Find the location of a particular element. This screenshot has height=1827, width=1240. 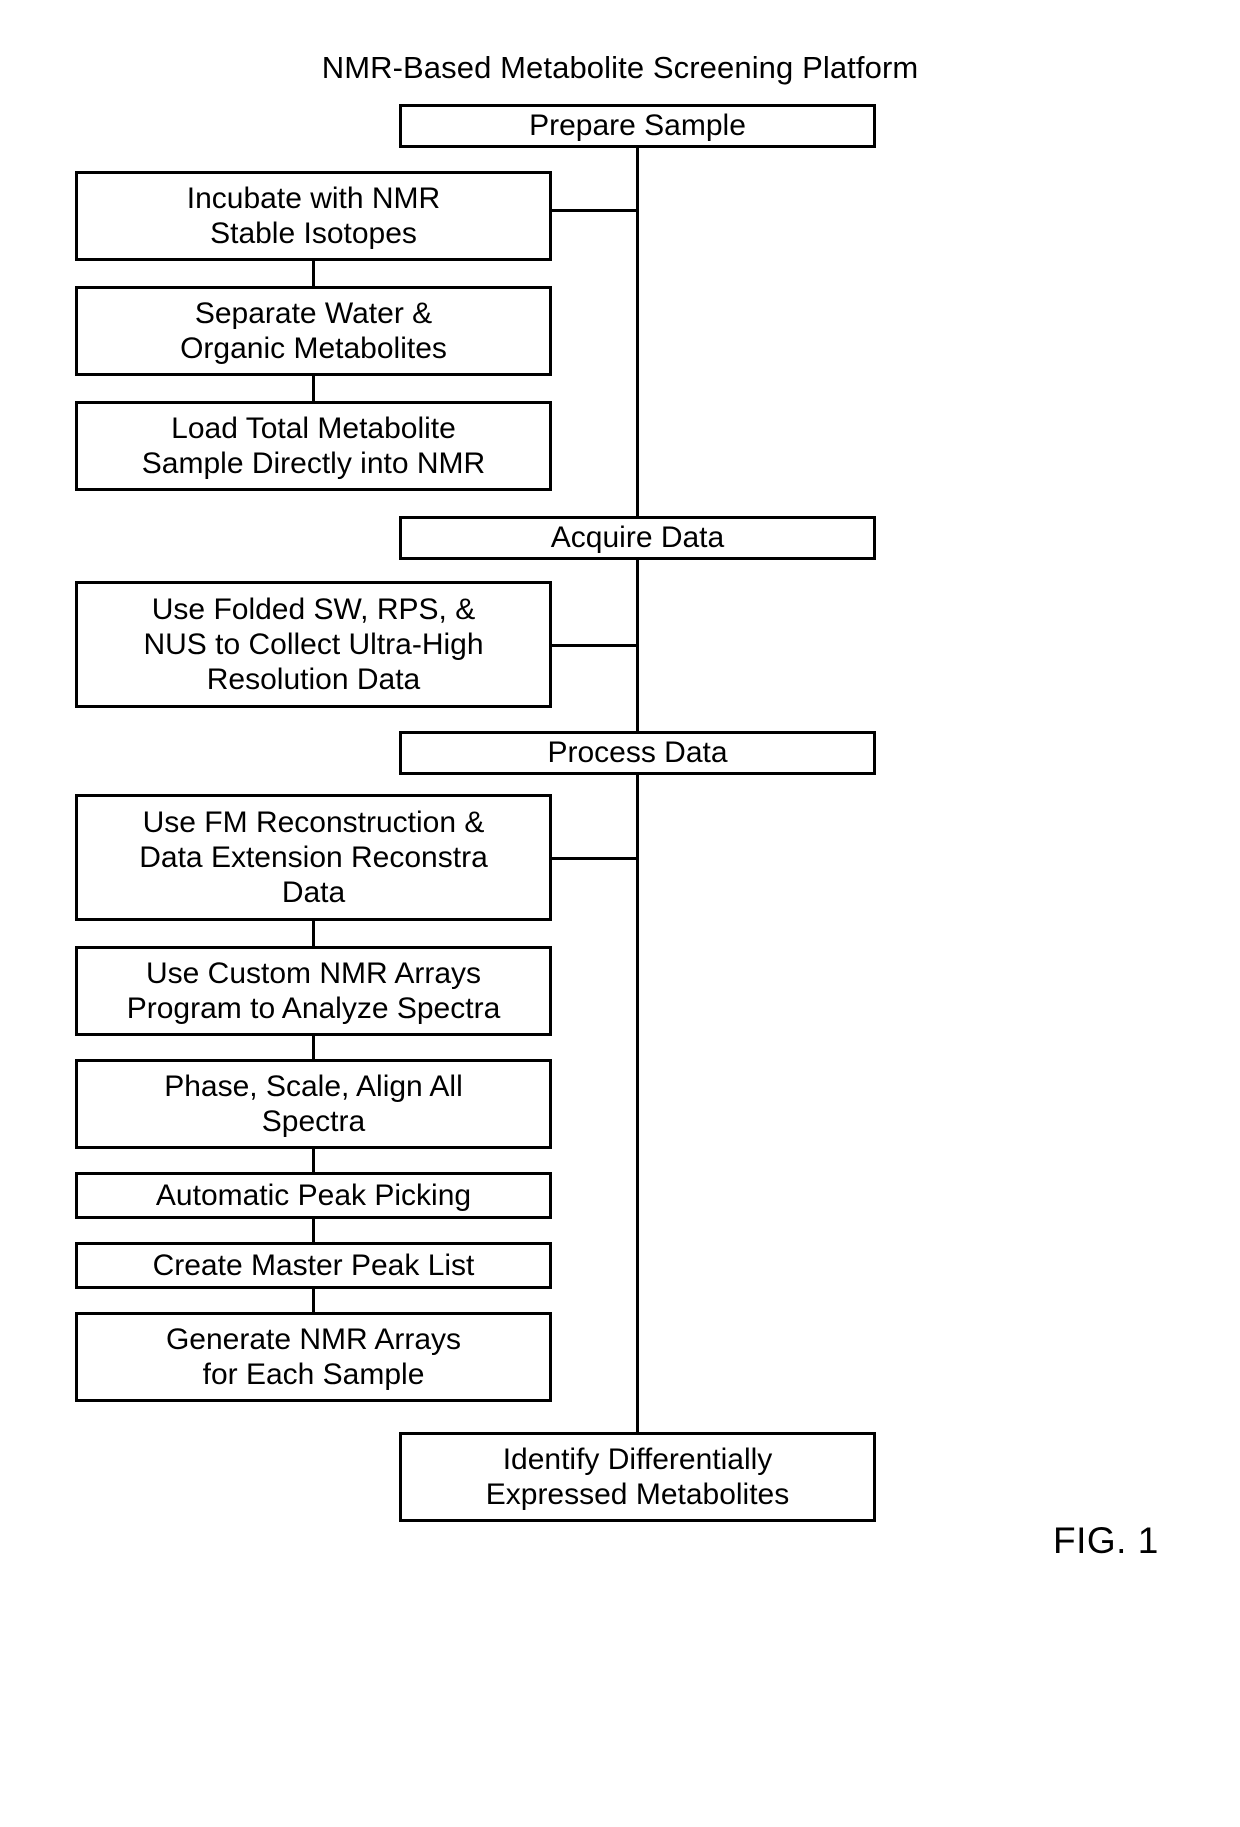

stage-box-acquire-data: Acquire Data is located at coordinates (637, 538).